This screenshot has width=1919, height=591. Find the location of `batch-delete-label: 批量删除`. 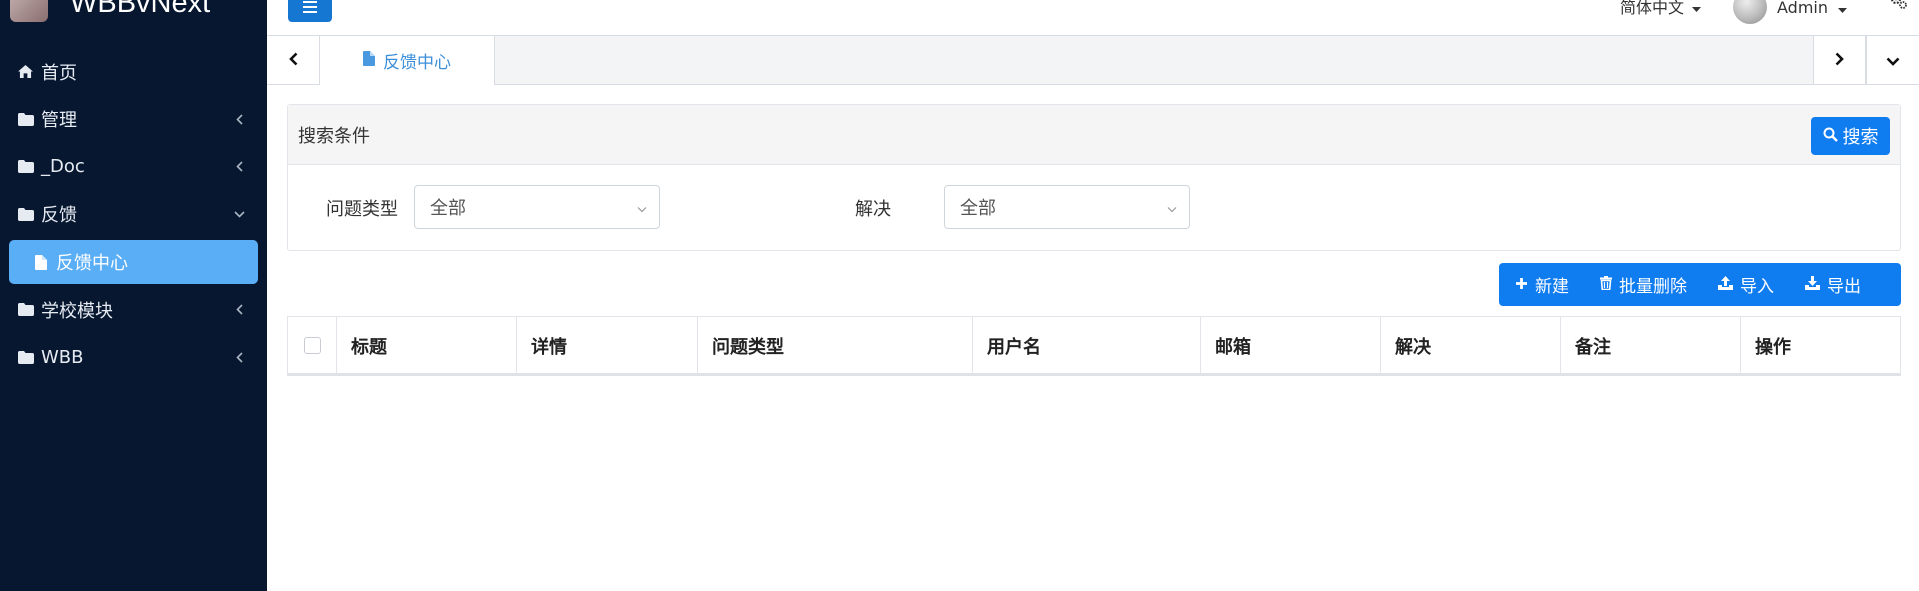

batch-delete-label: 批量删除 is located at coordinates (1653, 287).